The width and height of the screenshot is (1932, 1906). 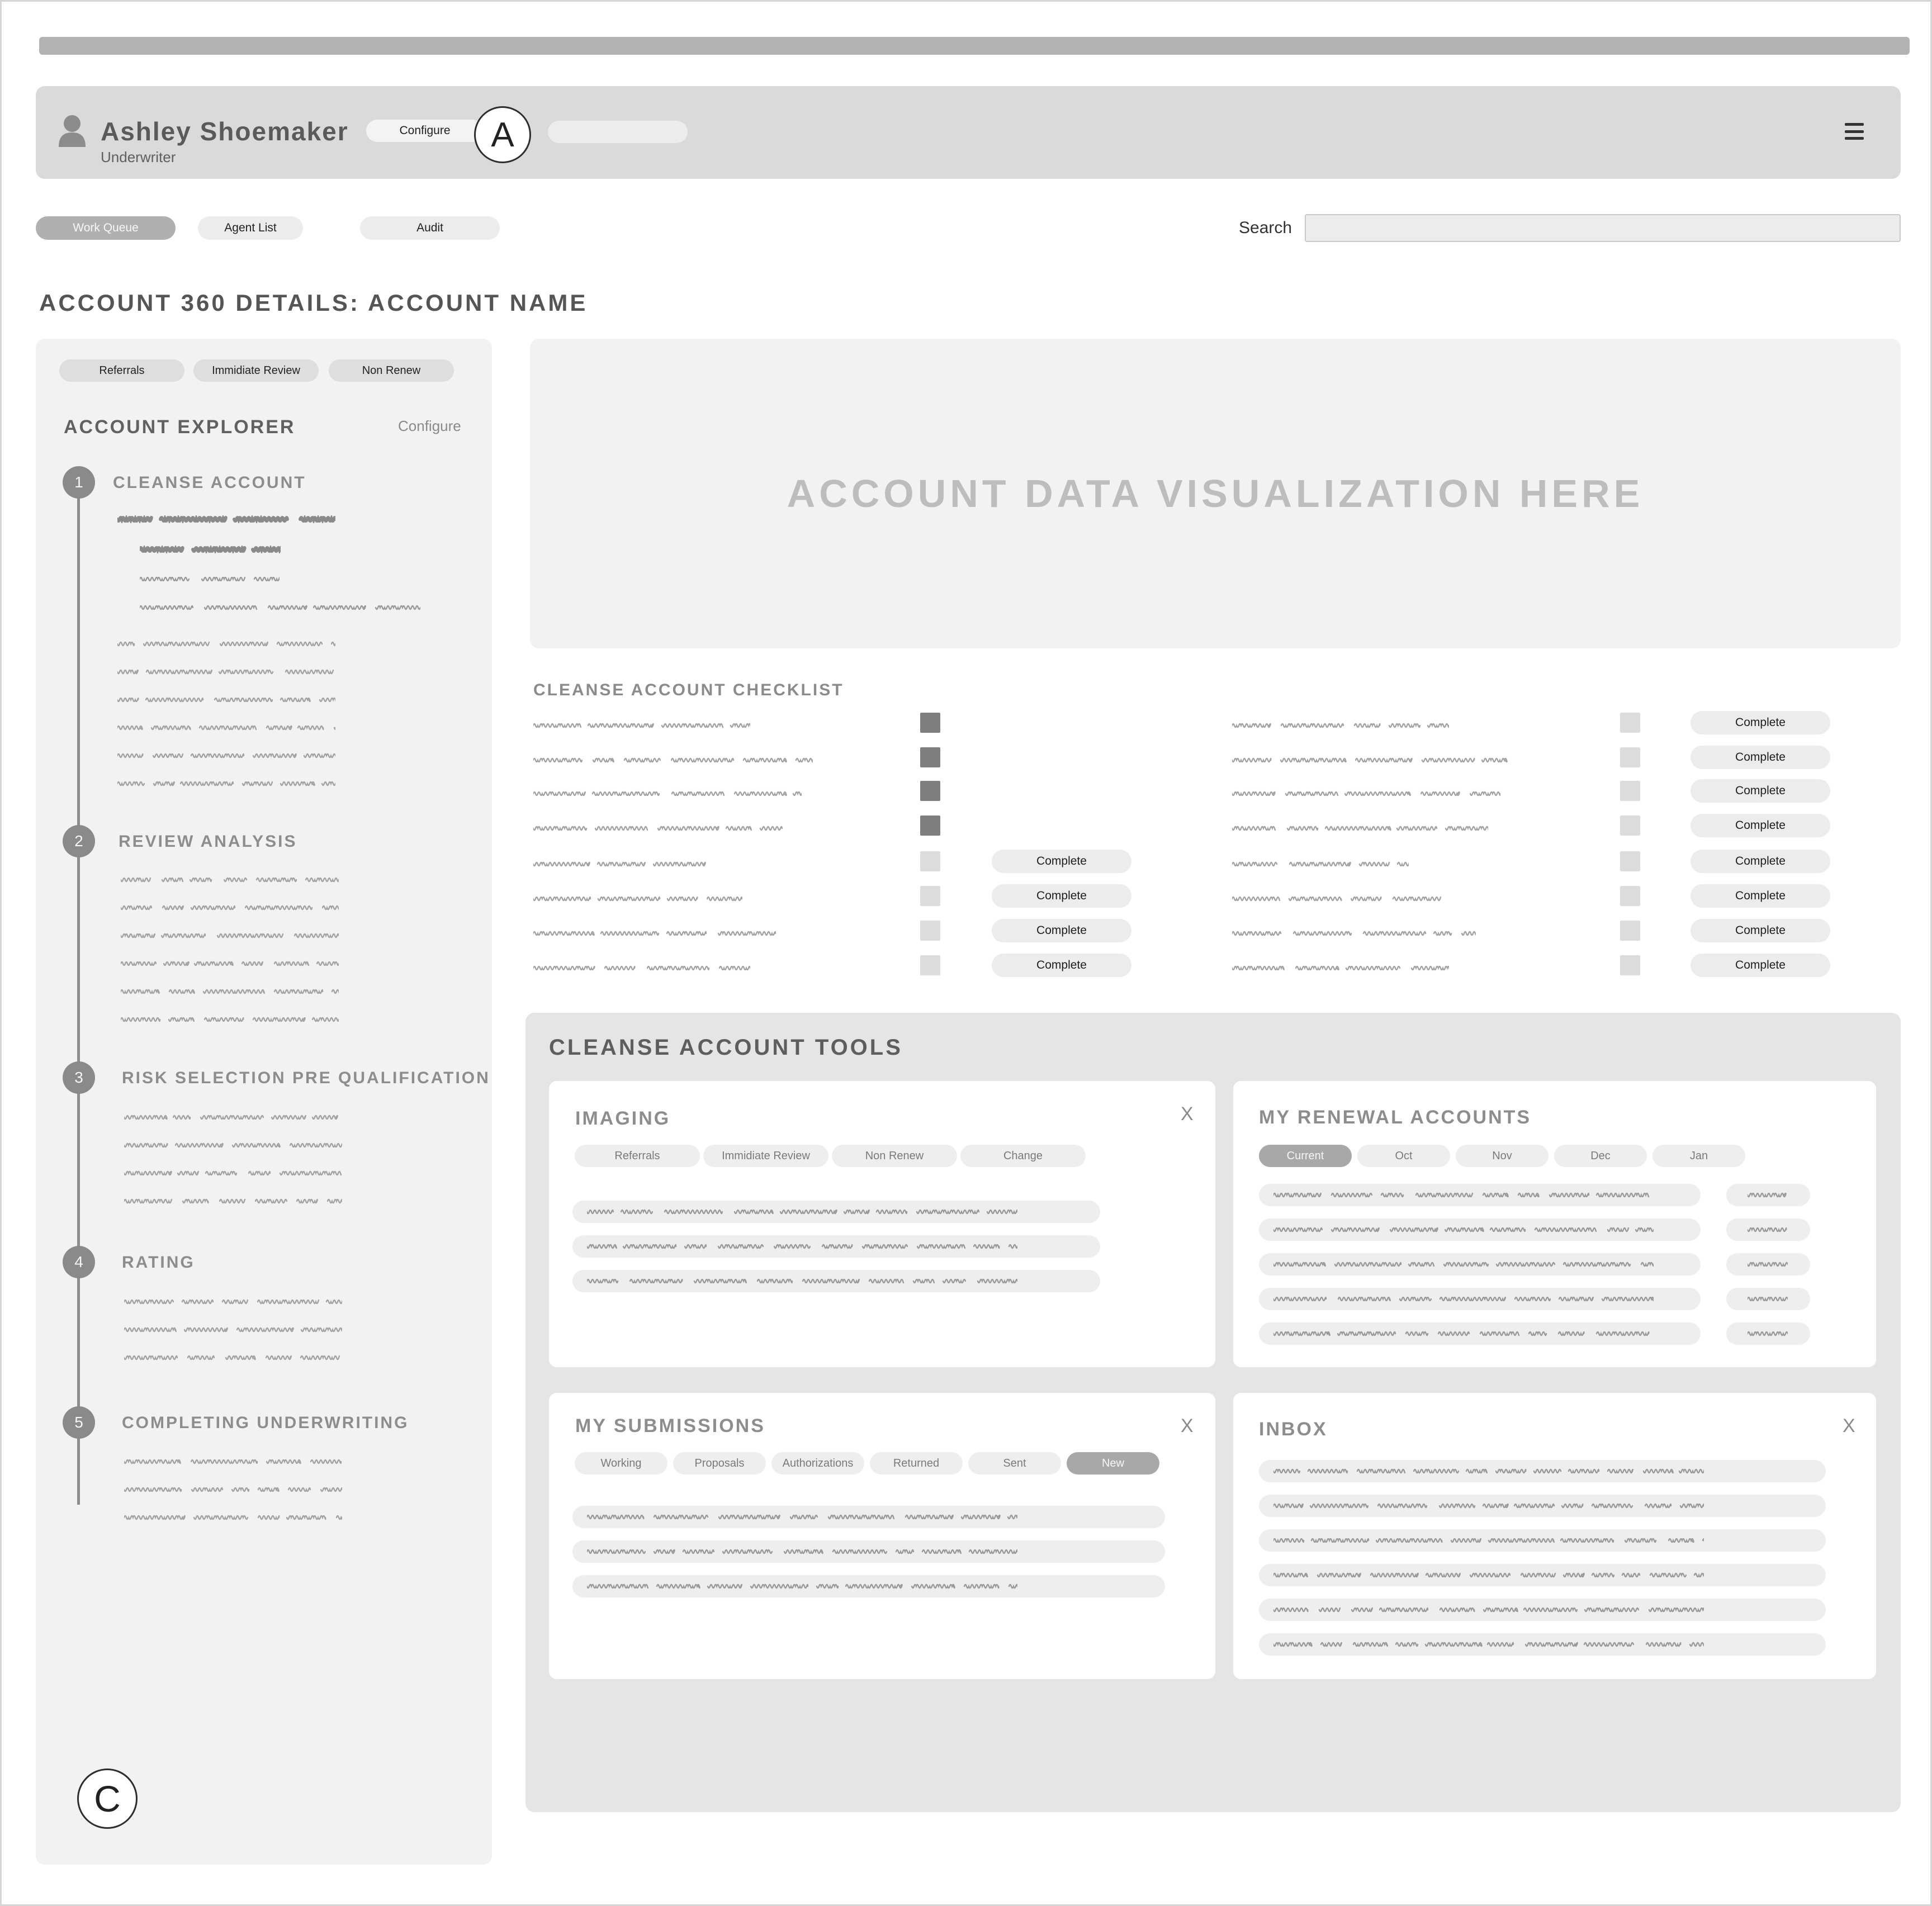 I want to click on header-configure-button: Configure, so click(x=425, y=131).